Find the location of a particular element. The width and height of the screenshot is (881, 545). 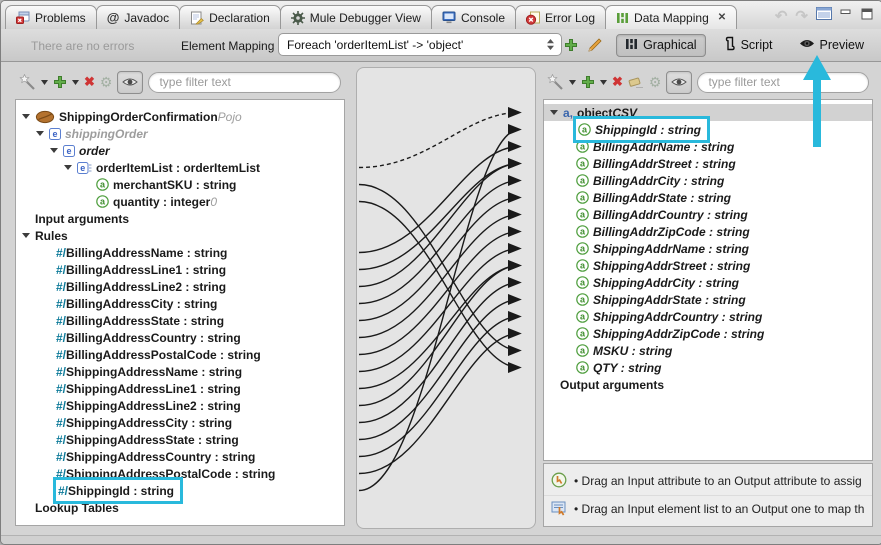

tab-data-mapping: Data Mapping ✕ is located at coordinates (671, 17).